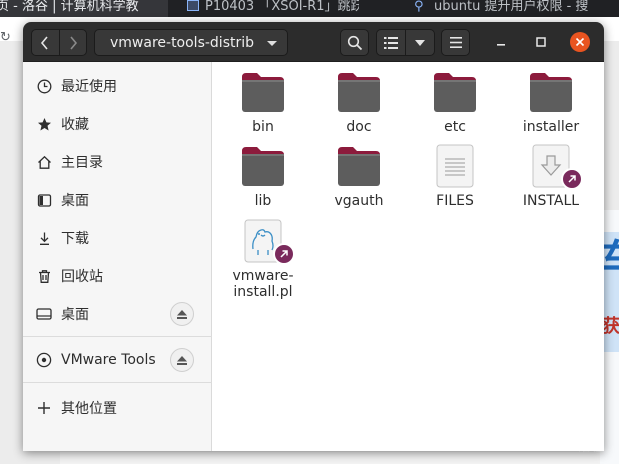 Image resolution: width=619 pixels, height=464 pixels. I want to click on sidebar-item-label: 其他位置, so click(89, 409).